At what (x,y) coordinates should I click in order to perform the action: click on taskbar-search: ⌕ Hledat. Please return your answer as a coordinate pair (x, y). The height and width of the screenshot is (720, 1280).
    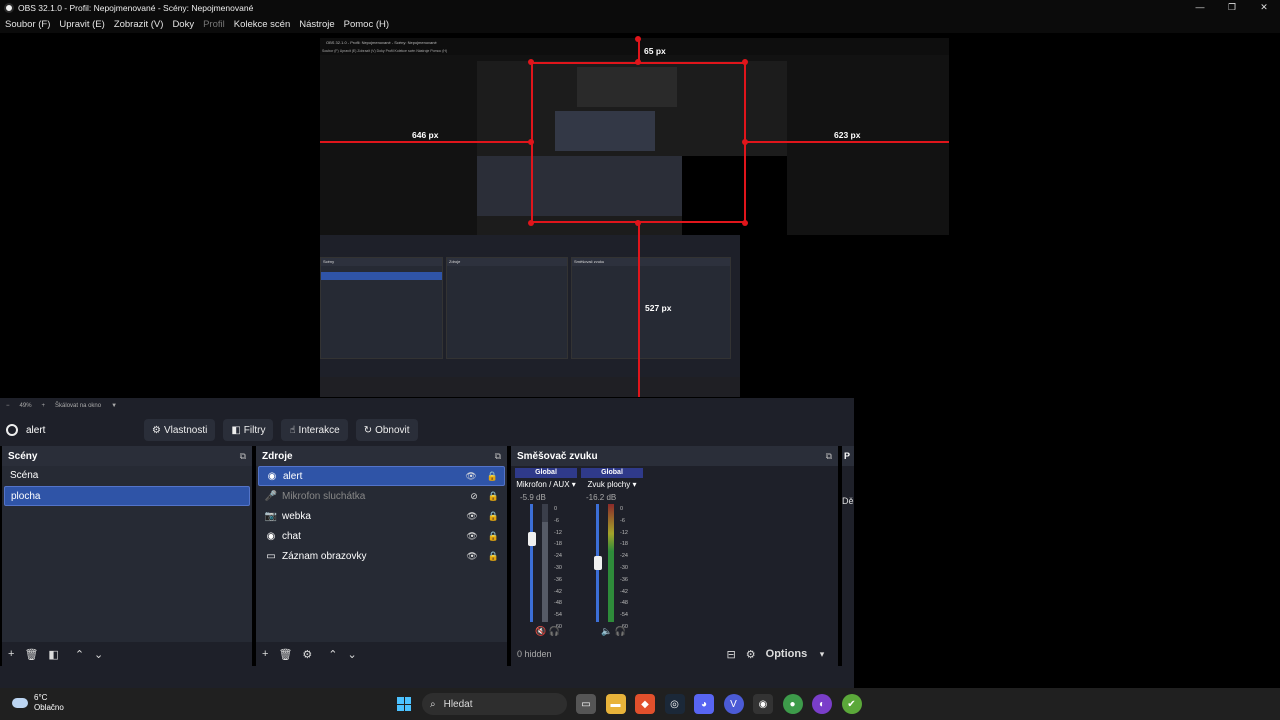
    Looking at the image, I should click on (494, 704).